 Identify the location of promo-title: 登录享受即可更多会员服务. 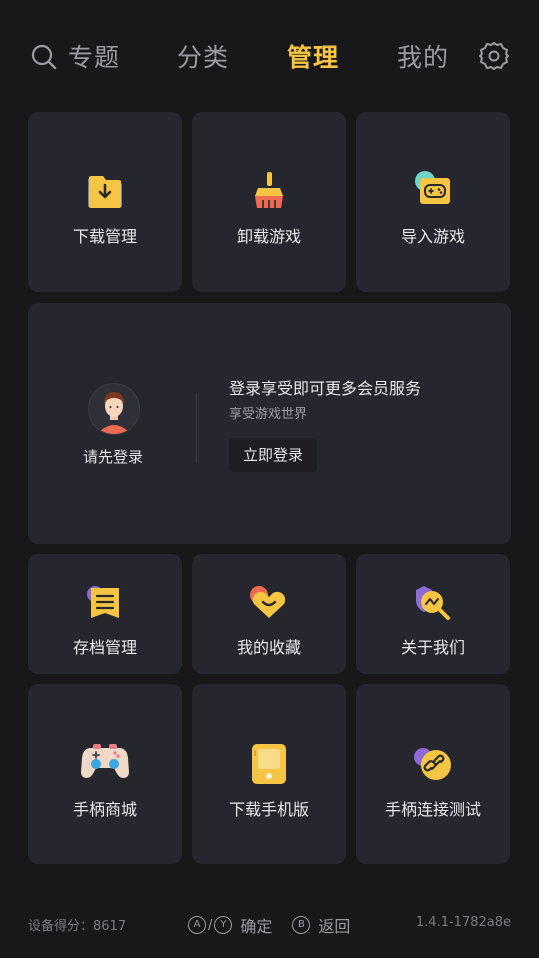
(325, 388).